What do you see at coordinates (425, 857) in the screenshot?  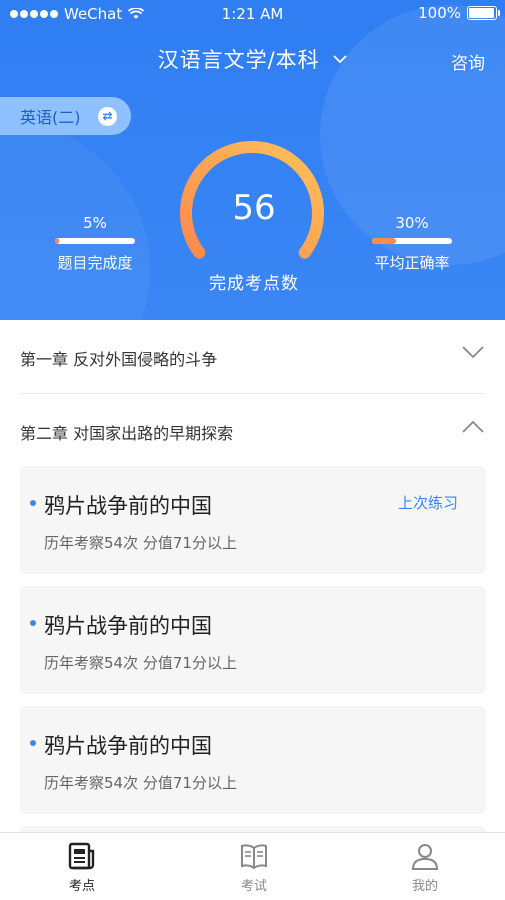 I see `person-icon` at bounding box center [425, 857].